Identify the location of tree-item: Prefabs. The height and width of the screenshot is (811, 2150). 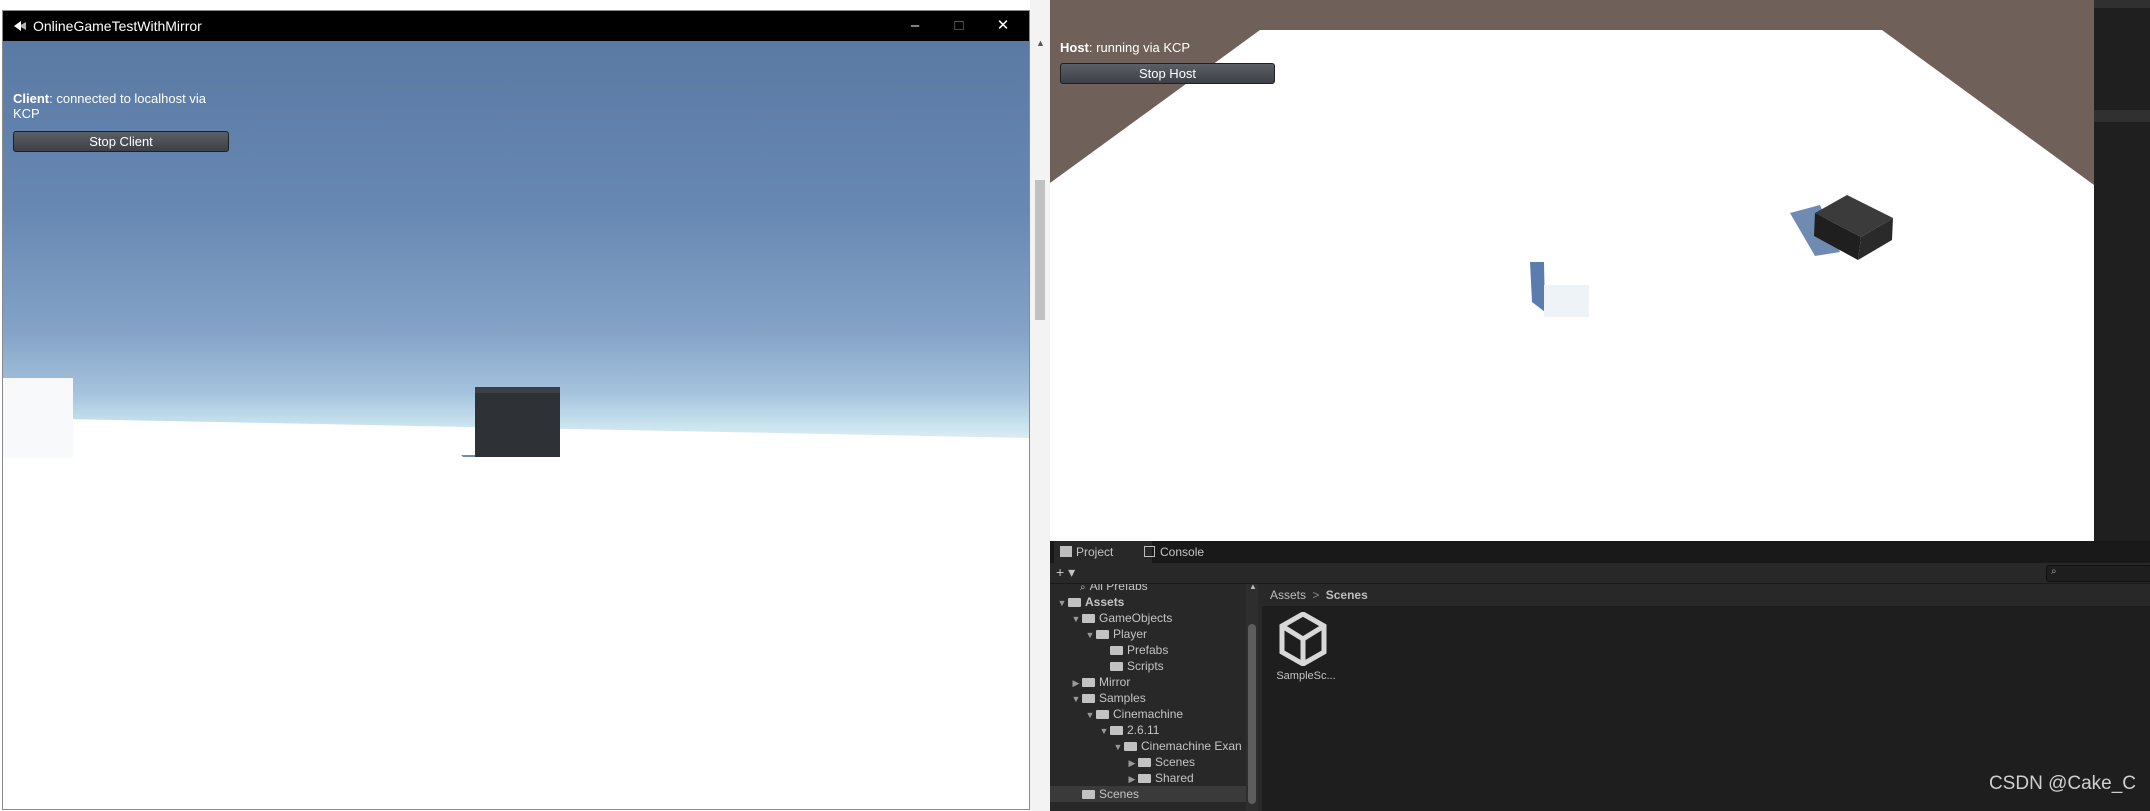
(1148, 650).